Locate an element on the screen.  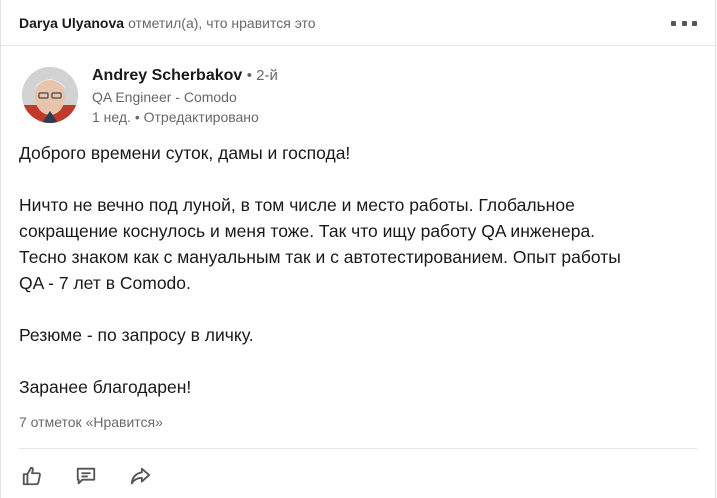
thumbs-up-icon is located at coordinates (31, 476).